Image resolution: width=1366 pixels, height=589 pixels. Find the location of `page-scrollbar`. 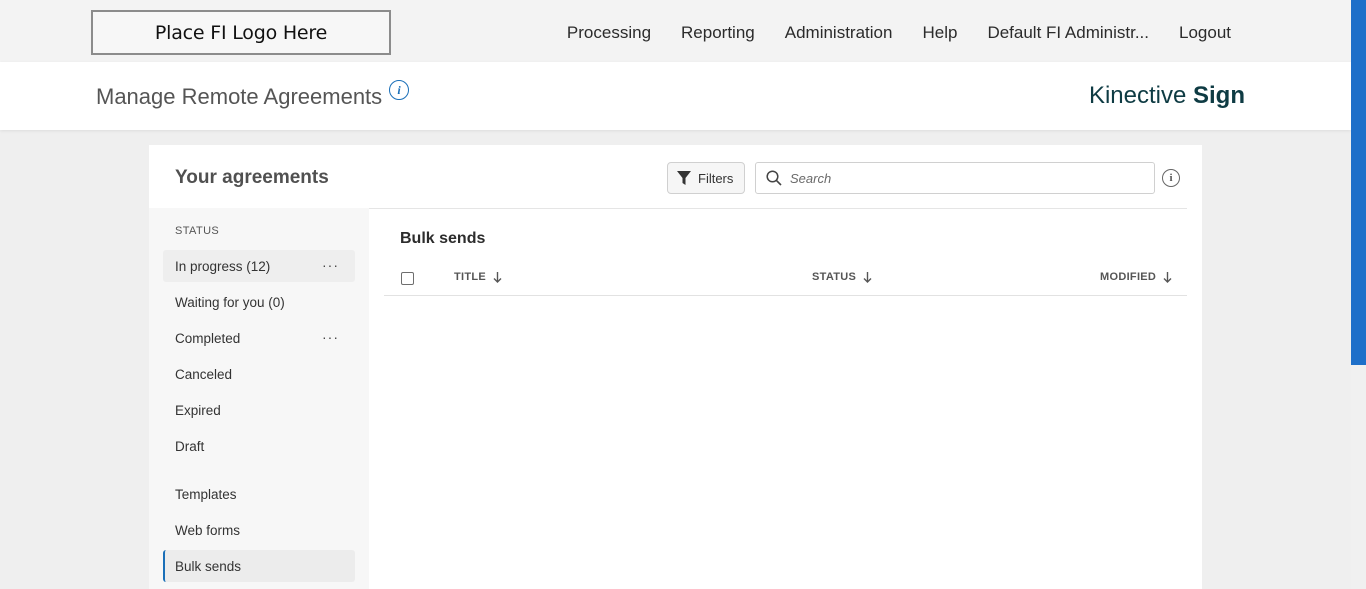

page-scrollbar is located at coordinates (1358, 294).